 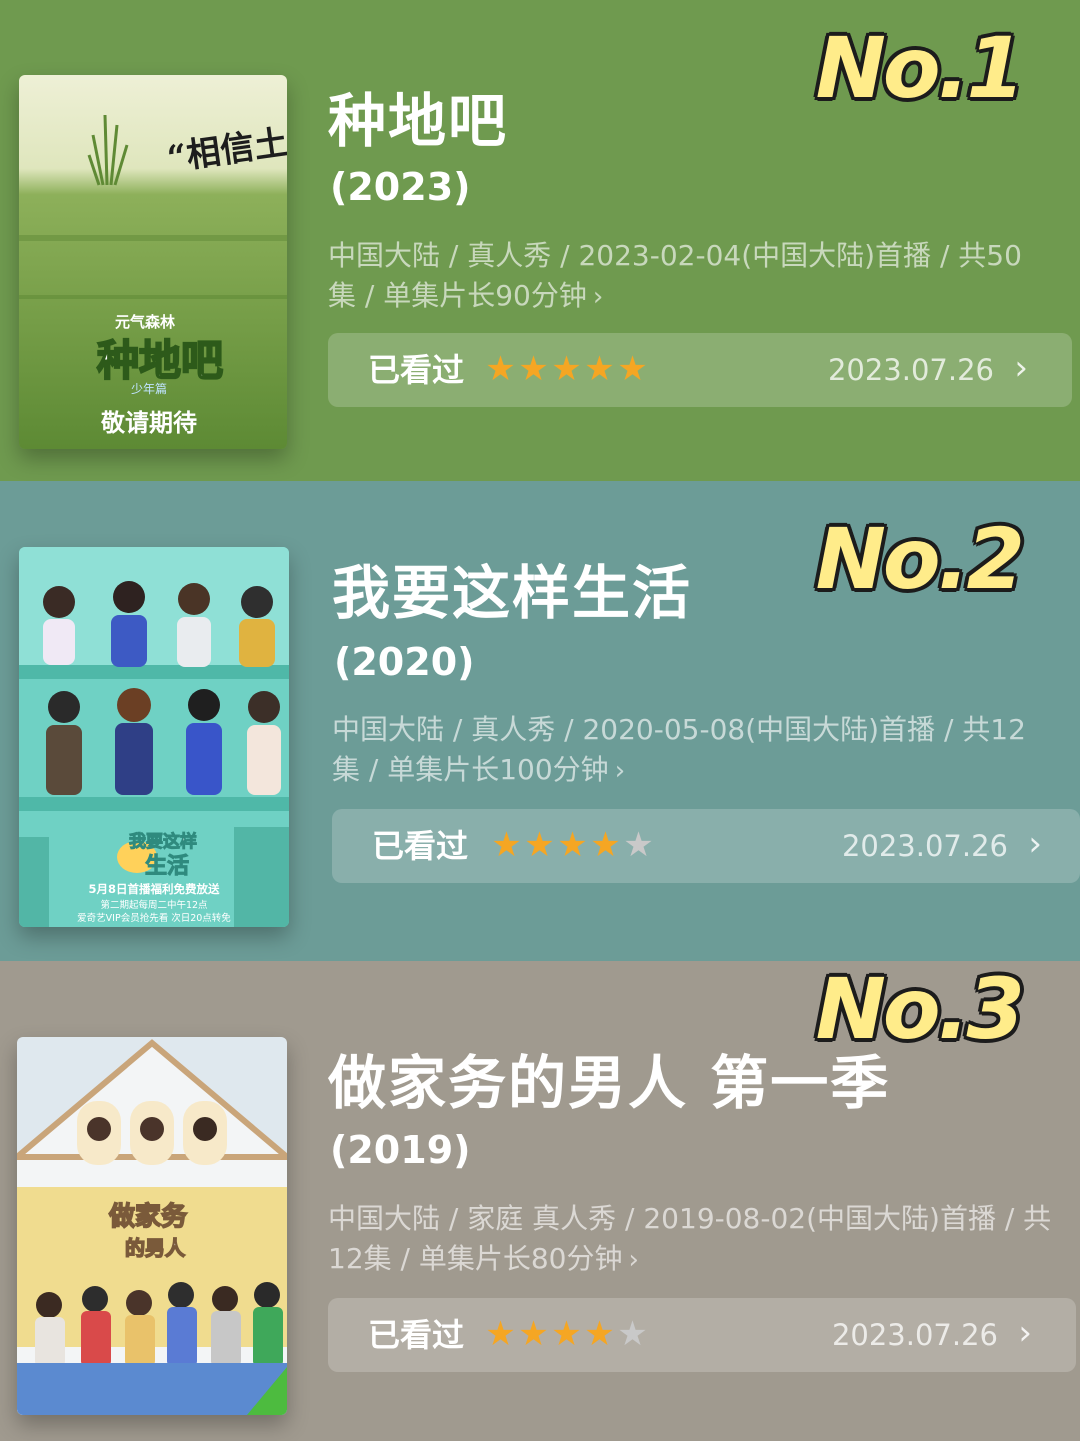 What do you see at coordinates (920, 1009) in the screenshot?
I see `rank-badge: No.3` at bounding box center [920, 1009].